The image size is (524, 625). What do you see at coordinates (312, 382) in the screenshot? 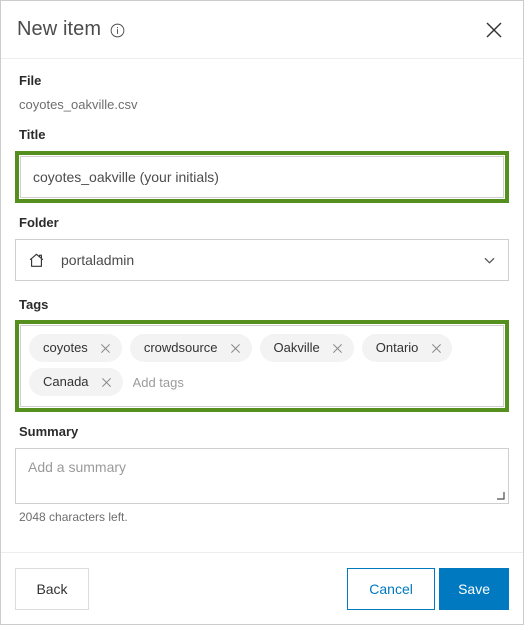
I see `add-tags-input` at bounding box center [312, 382].